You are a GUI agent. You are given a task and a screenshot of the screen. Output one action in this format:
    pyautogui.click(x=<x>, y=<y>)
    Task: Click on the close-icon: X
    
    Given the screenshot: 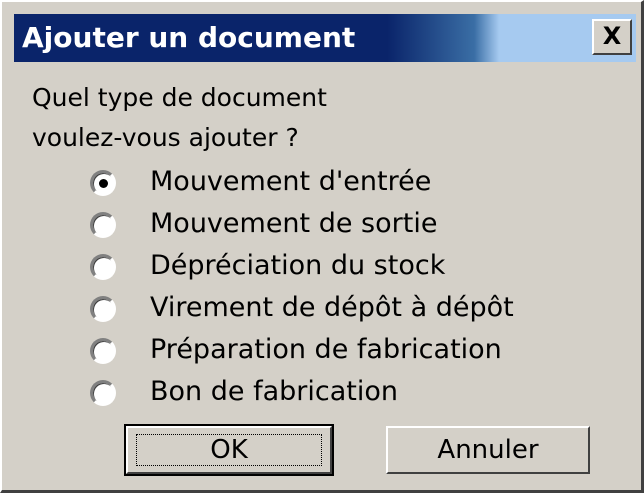 What is the action you would take?
    pyautogui.click(x=612, y=36)
    